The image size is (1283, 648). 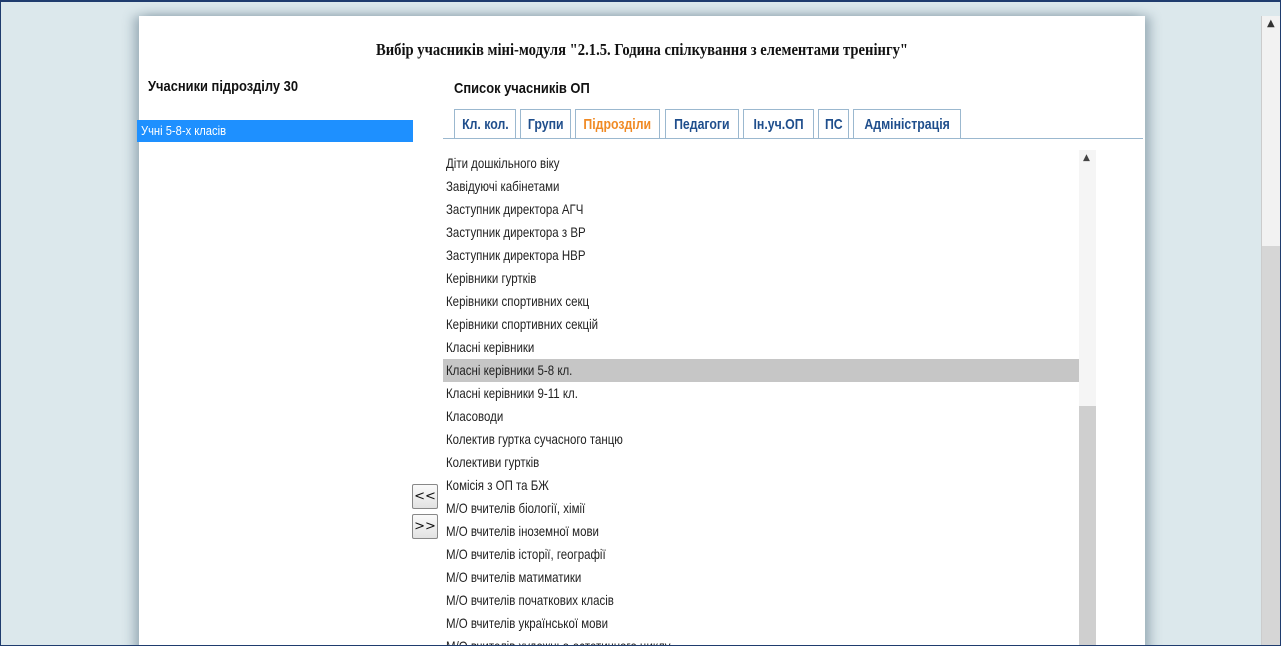 What do you see at coordinates (761, 393) in the screenshot?
I see `list-item: Класні керівники 9-11 кл.` at bounding box center [761, 393].